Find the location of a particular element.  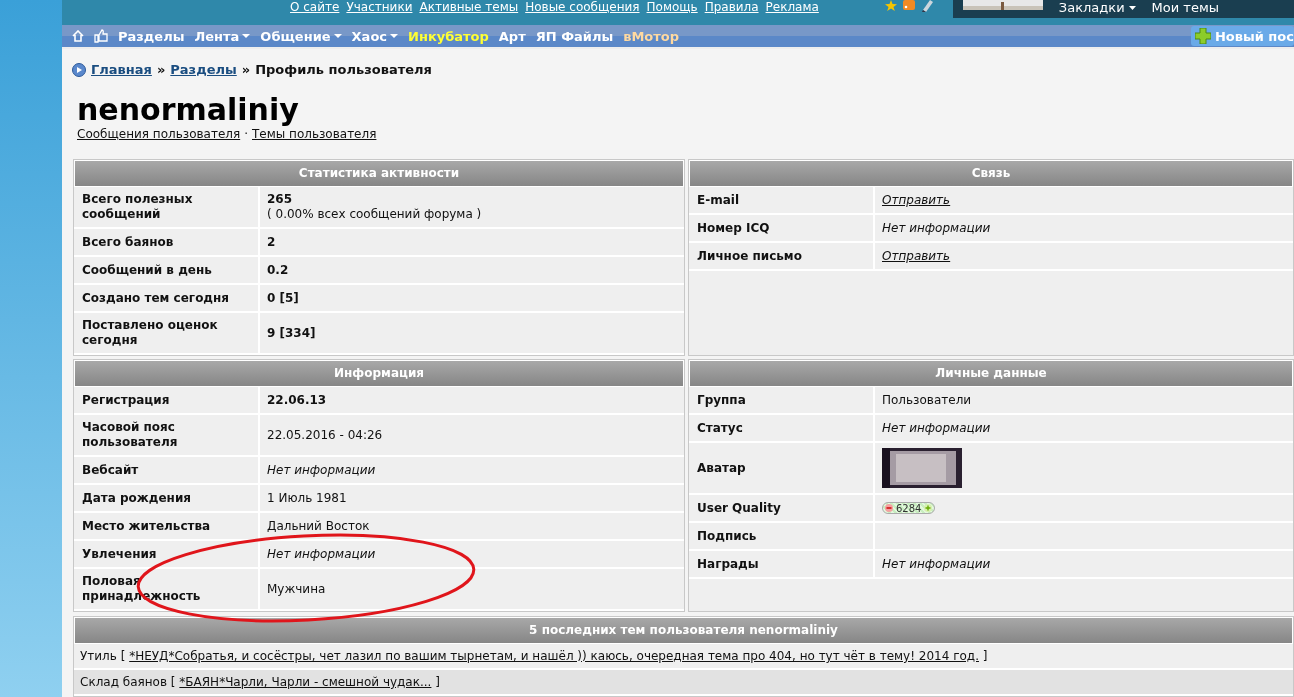

field-label: Увлечения is located at coordinates (167, 554).